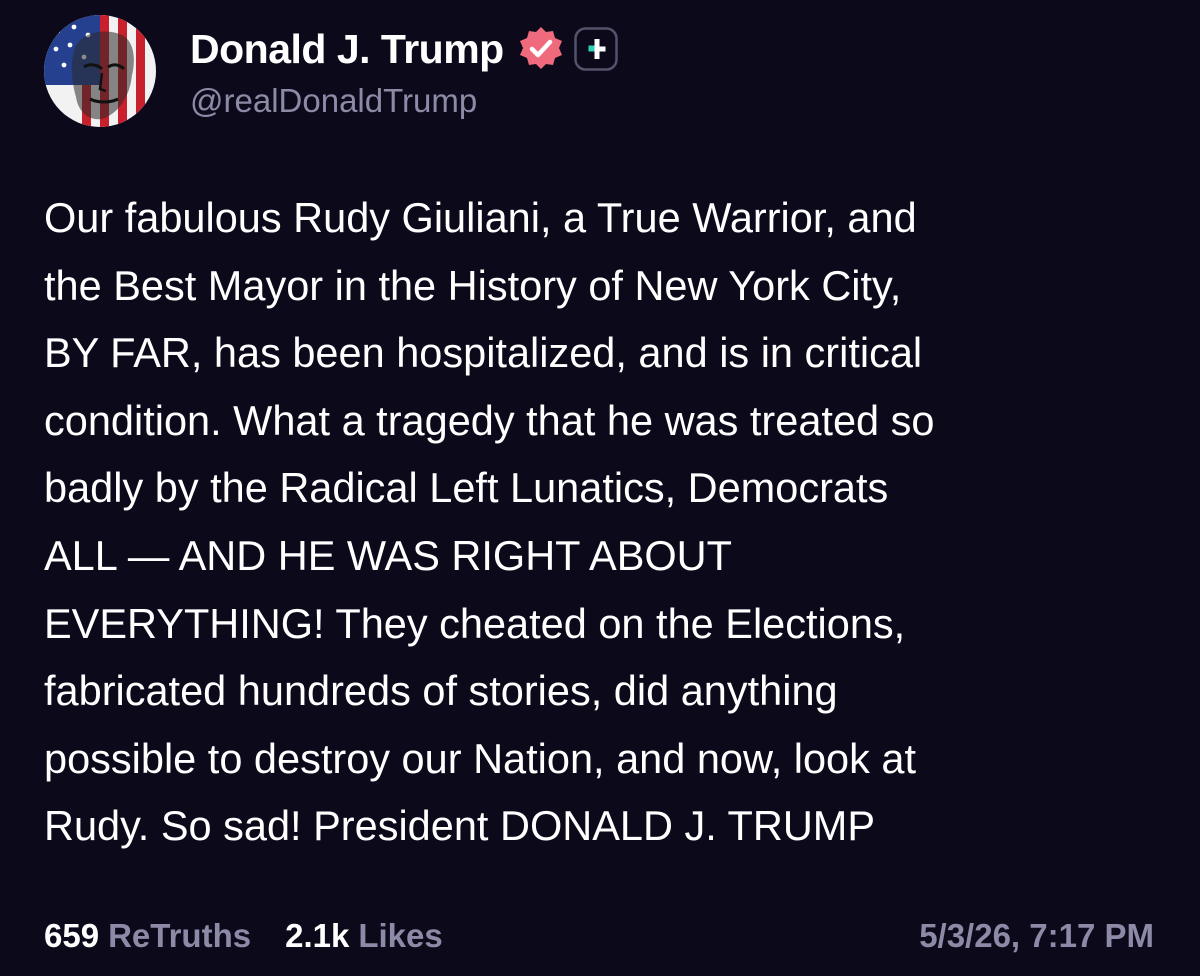 This screenshot has width=1200, height=976. I want to click on author-display-name: Donald J. Trump, so click(347, 49).